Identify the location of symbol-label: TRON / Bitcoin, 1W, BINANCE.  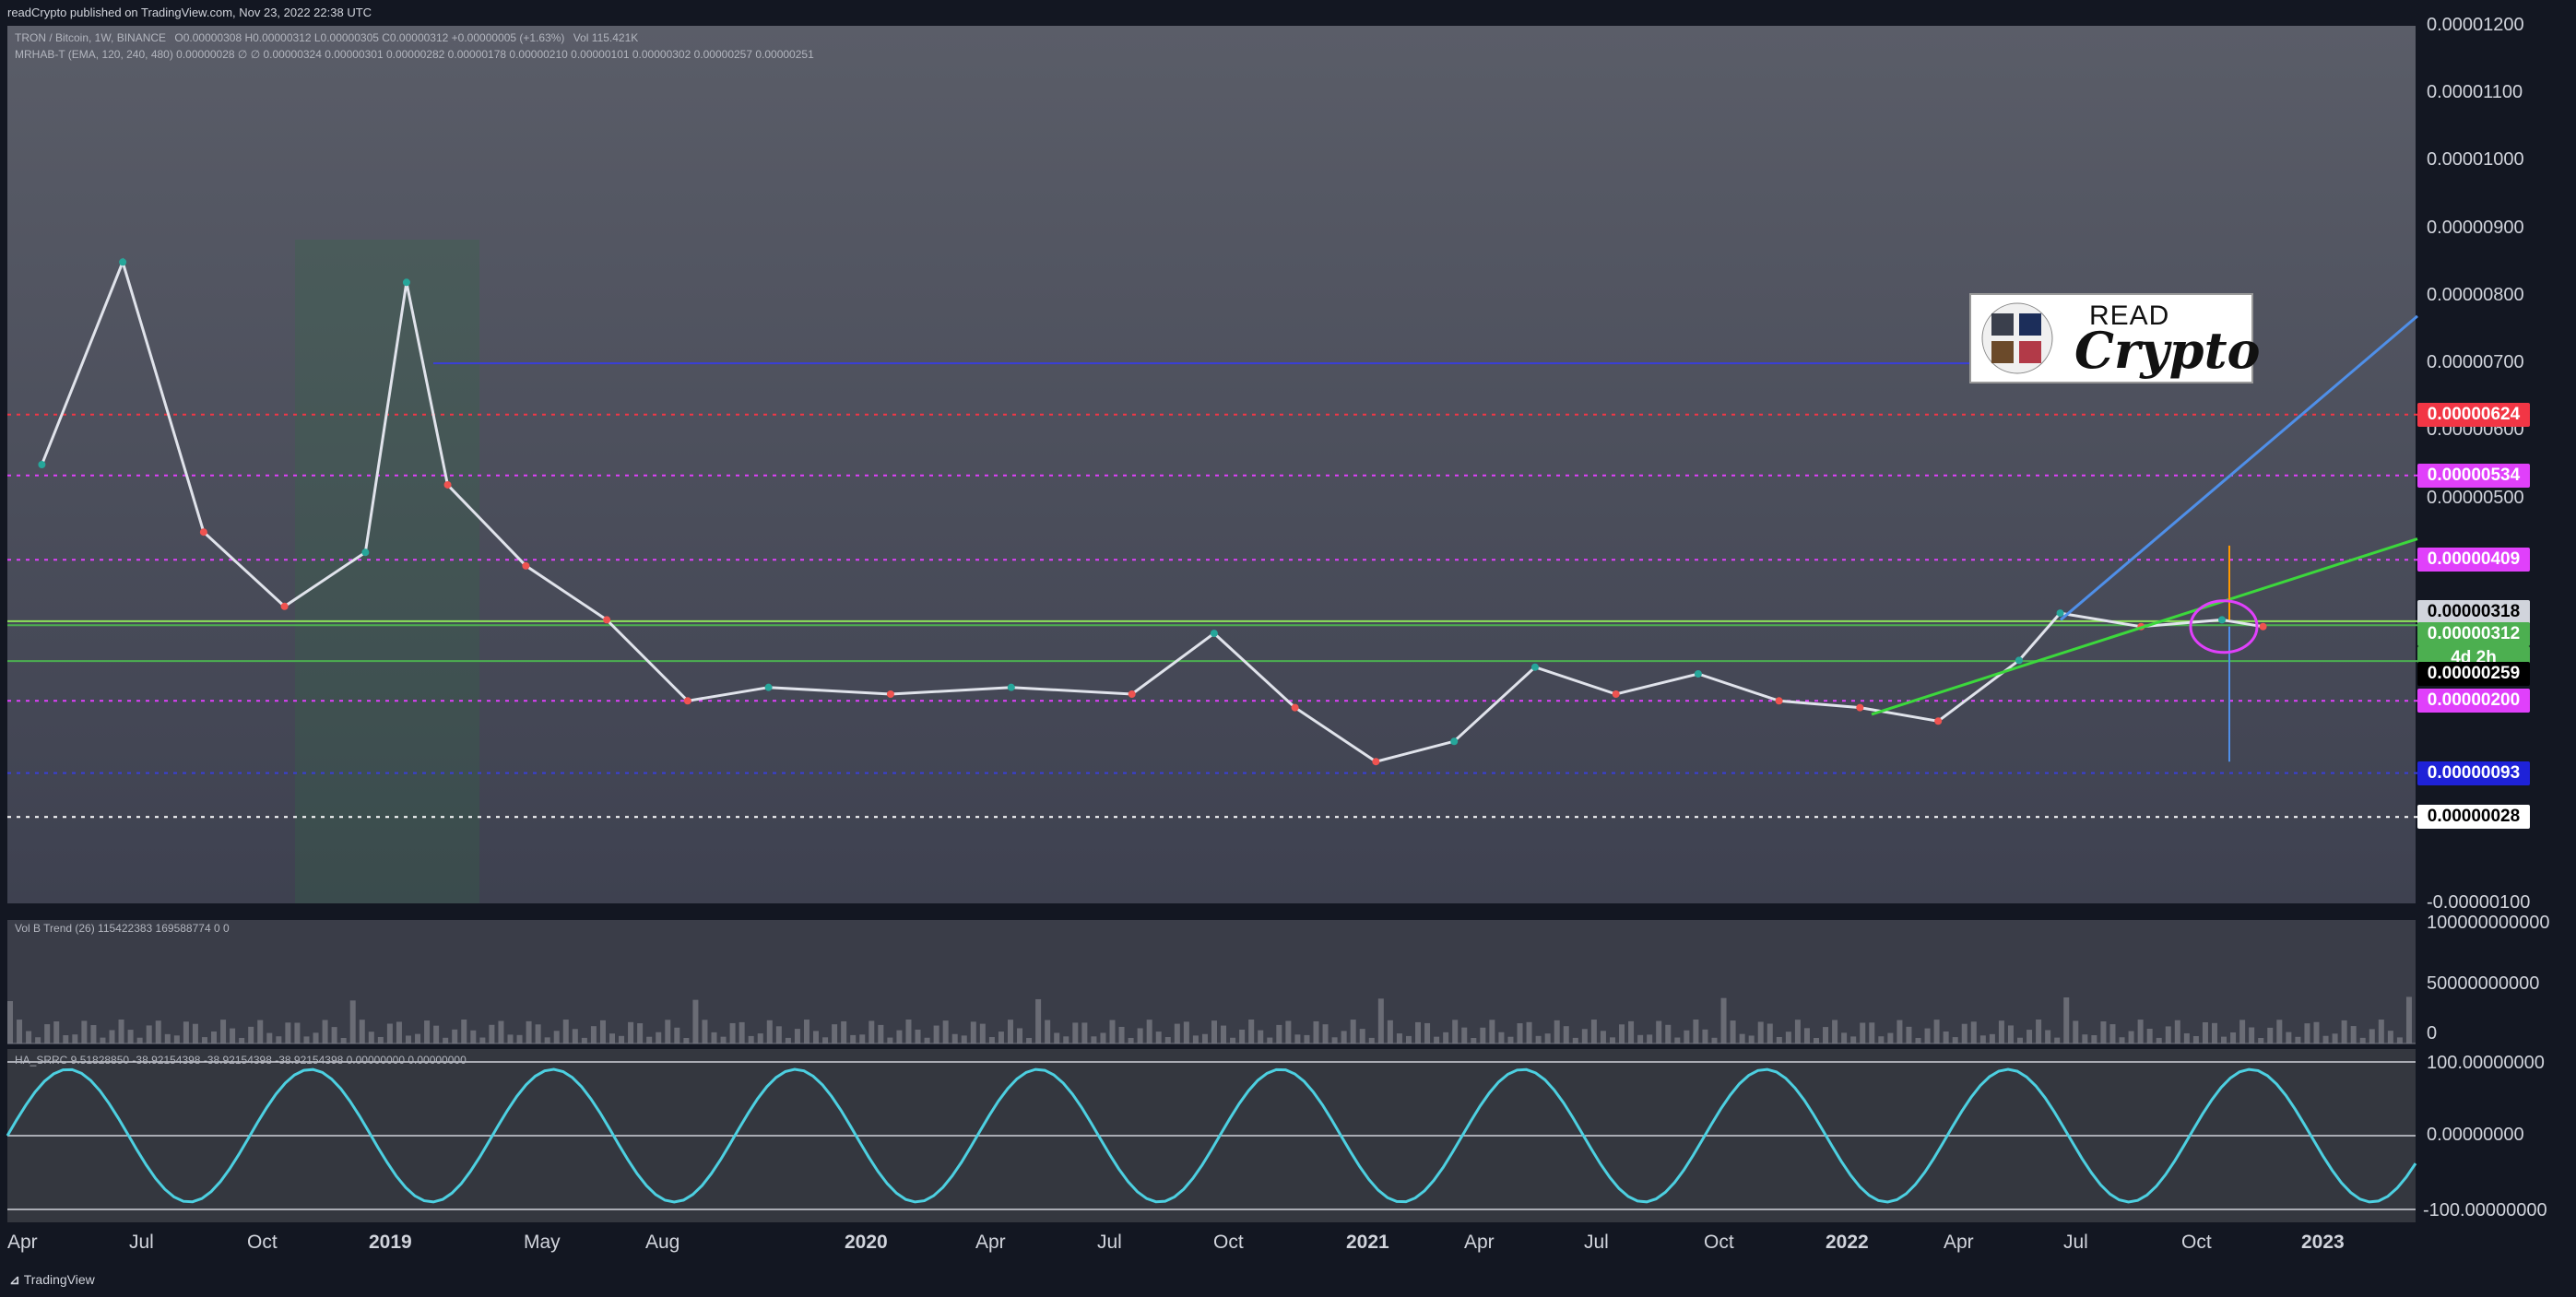
(90, 37).